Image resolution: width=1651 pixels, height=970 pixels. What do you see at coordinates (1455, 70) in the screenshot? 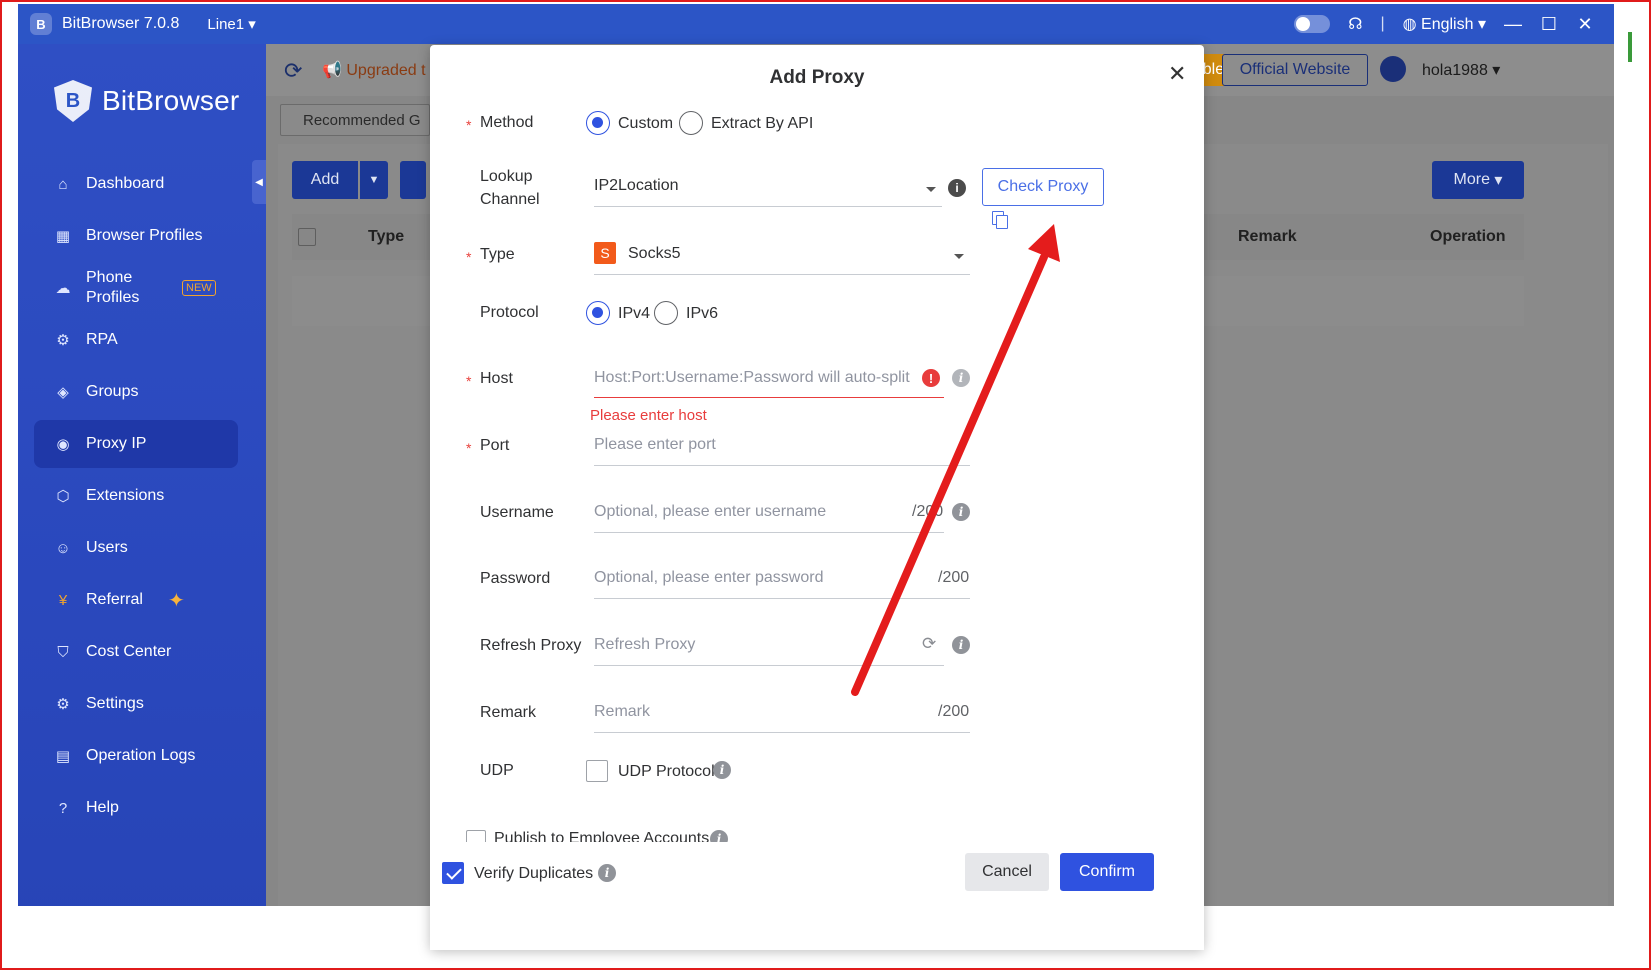
I see `username: hola1988` at bounding box center [1455, 70].